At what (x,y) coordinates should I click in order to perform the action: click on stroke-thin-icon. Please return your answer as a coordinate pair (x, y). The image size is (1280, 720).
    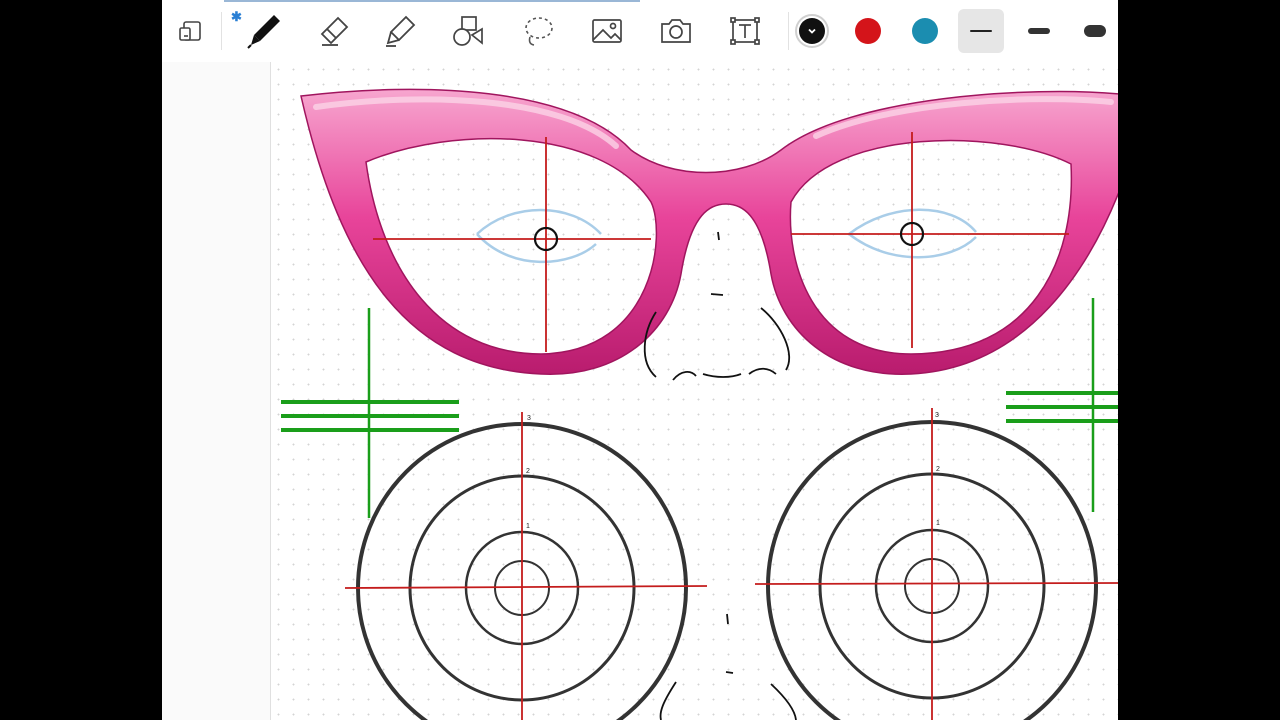
    Looking at the image, I should click on (981, 31).